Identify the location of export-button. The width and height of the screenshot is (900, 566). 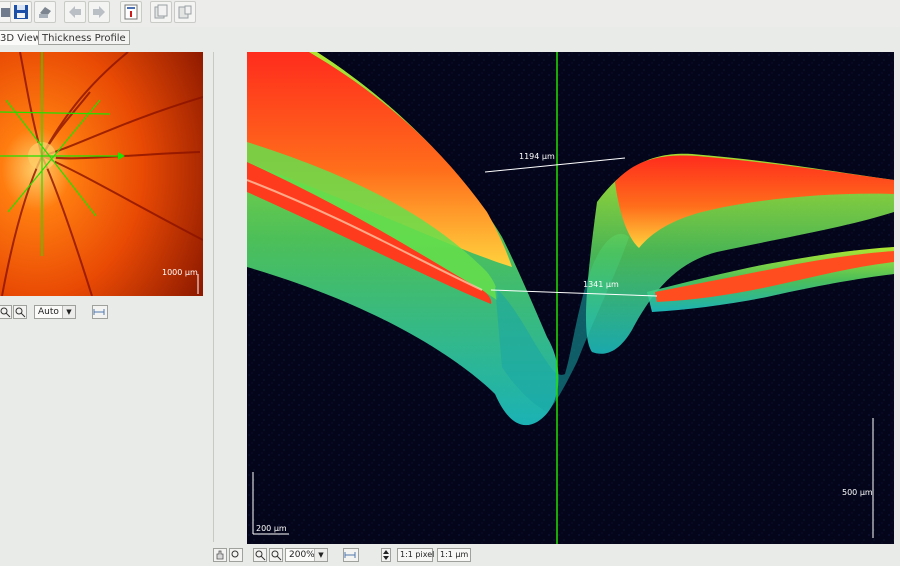
(185, 12).